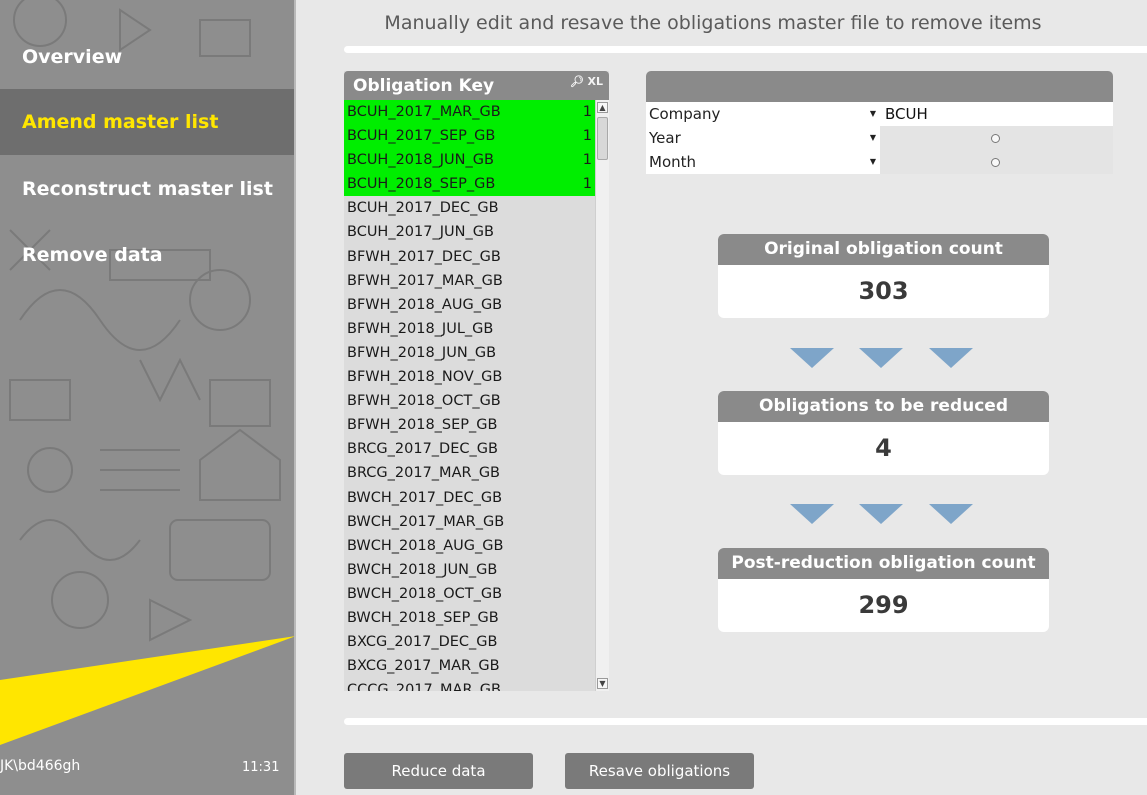  I want to click on list-item-label: BCUH_2017_JUN_GB, so click(420, 232).